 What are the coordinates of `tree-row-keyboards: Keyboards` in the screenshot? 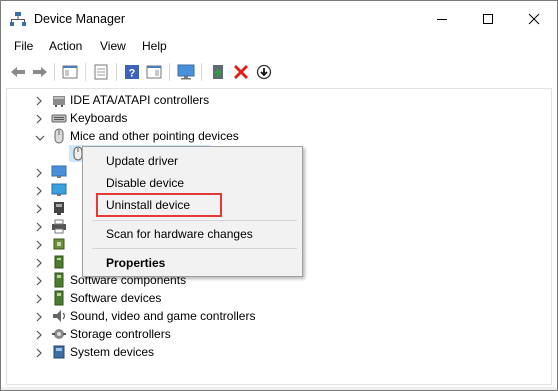 It's located at (279, 118).